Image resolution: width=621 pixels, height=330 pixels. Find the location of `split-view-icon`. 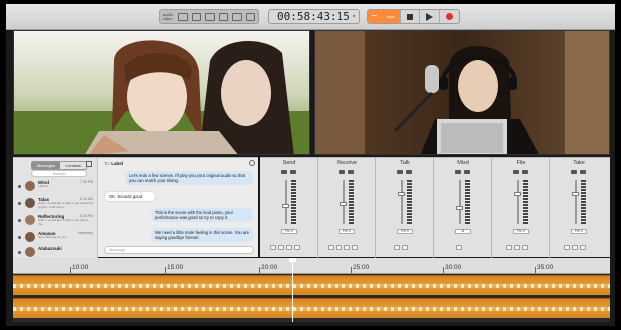

split-view-icon is located at coordinates (196, 16).